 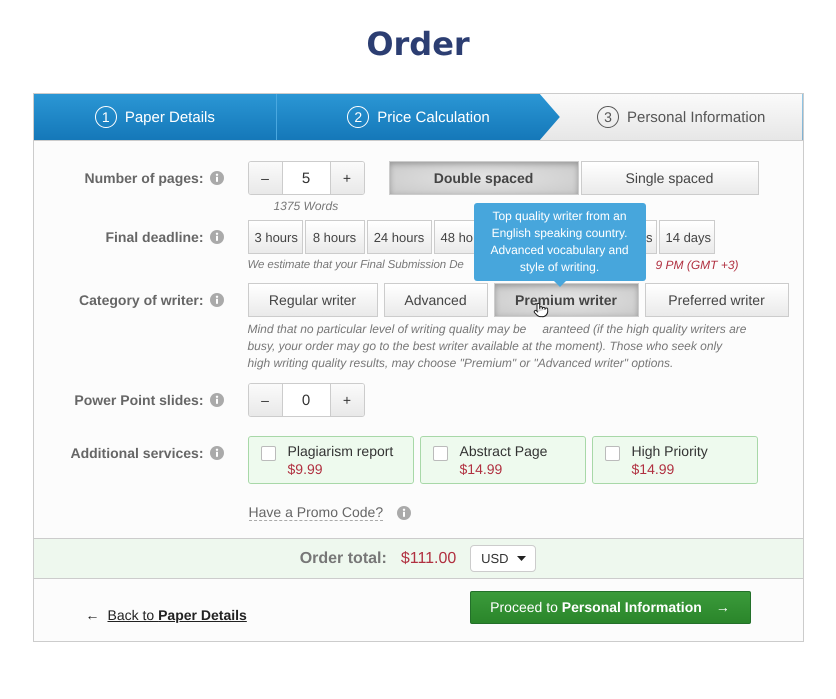 What do you see at coordinates (306, 469) in the screenshot?
I see `service-price: $9.99` at bounding box center [306, 469].